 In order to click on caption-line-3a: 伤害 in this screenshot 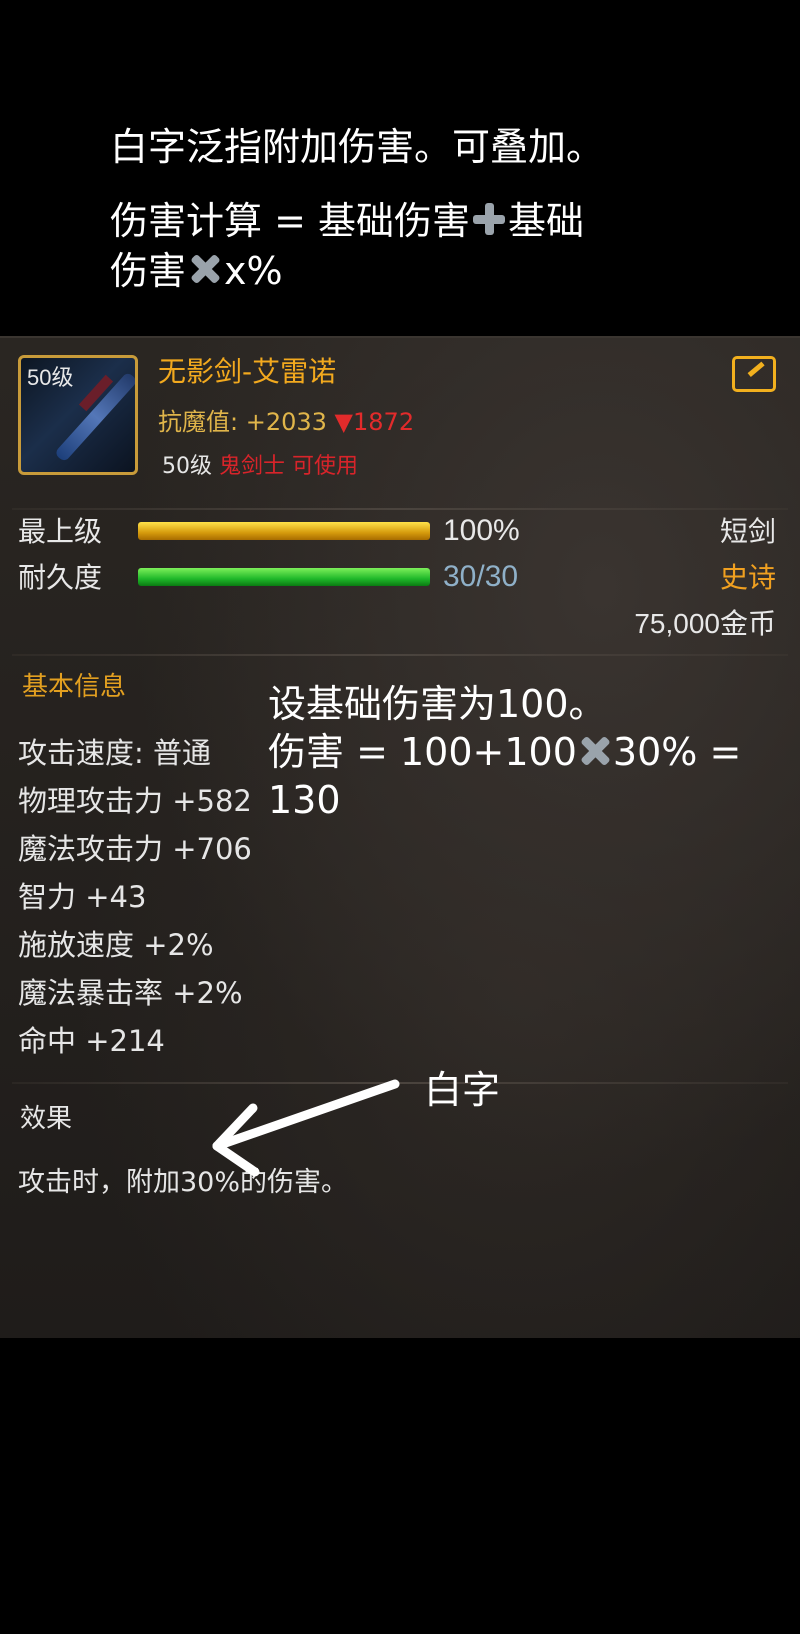, I will do `click(148, 271)`.